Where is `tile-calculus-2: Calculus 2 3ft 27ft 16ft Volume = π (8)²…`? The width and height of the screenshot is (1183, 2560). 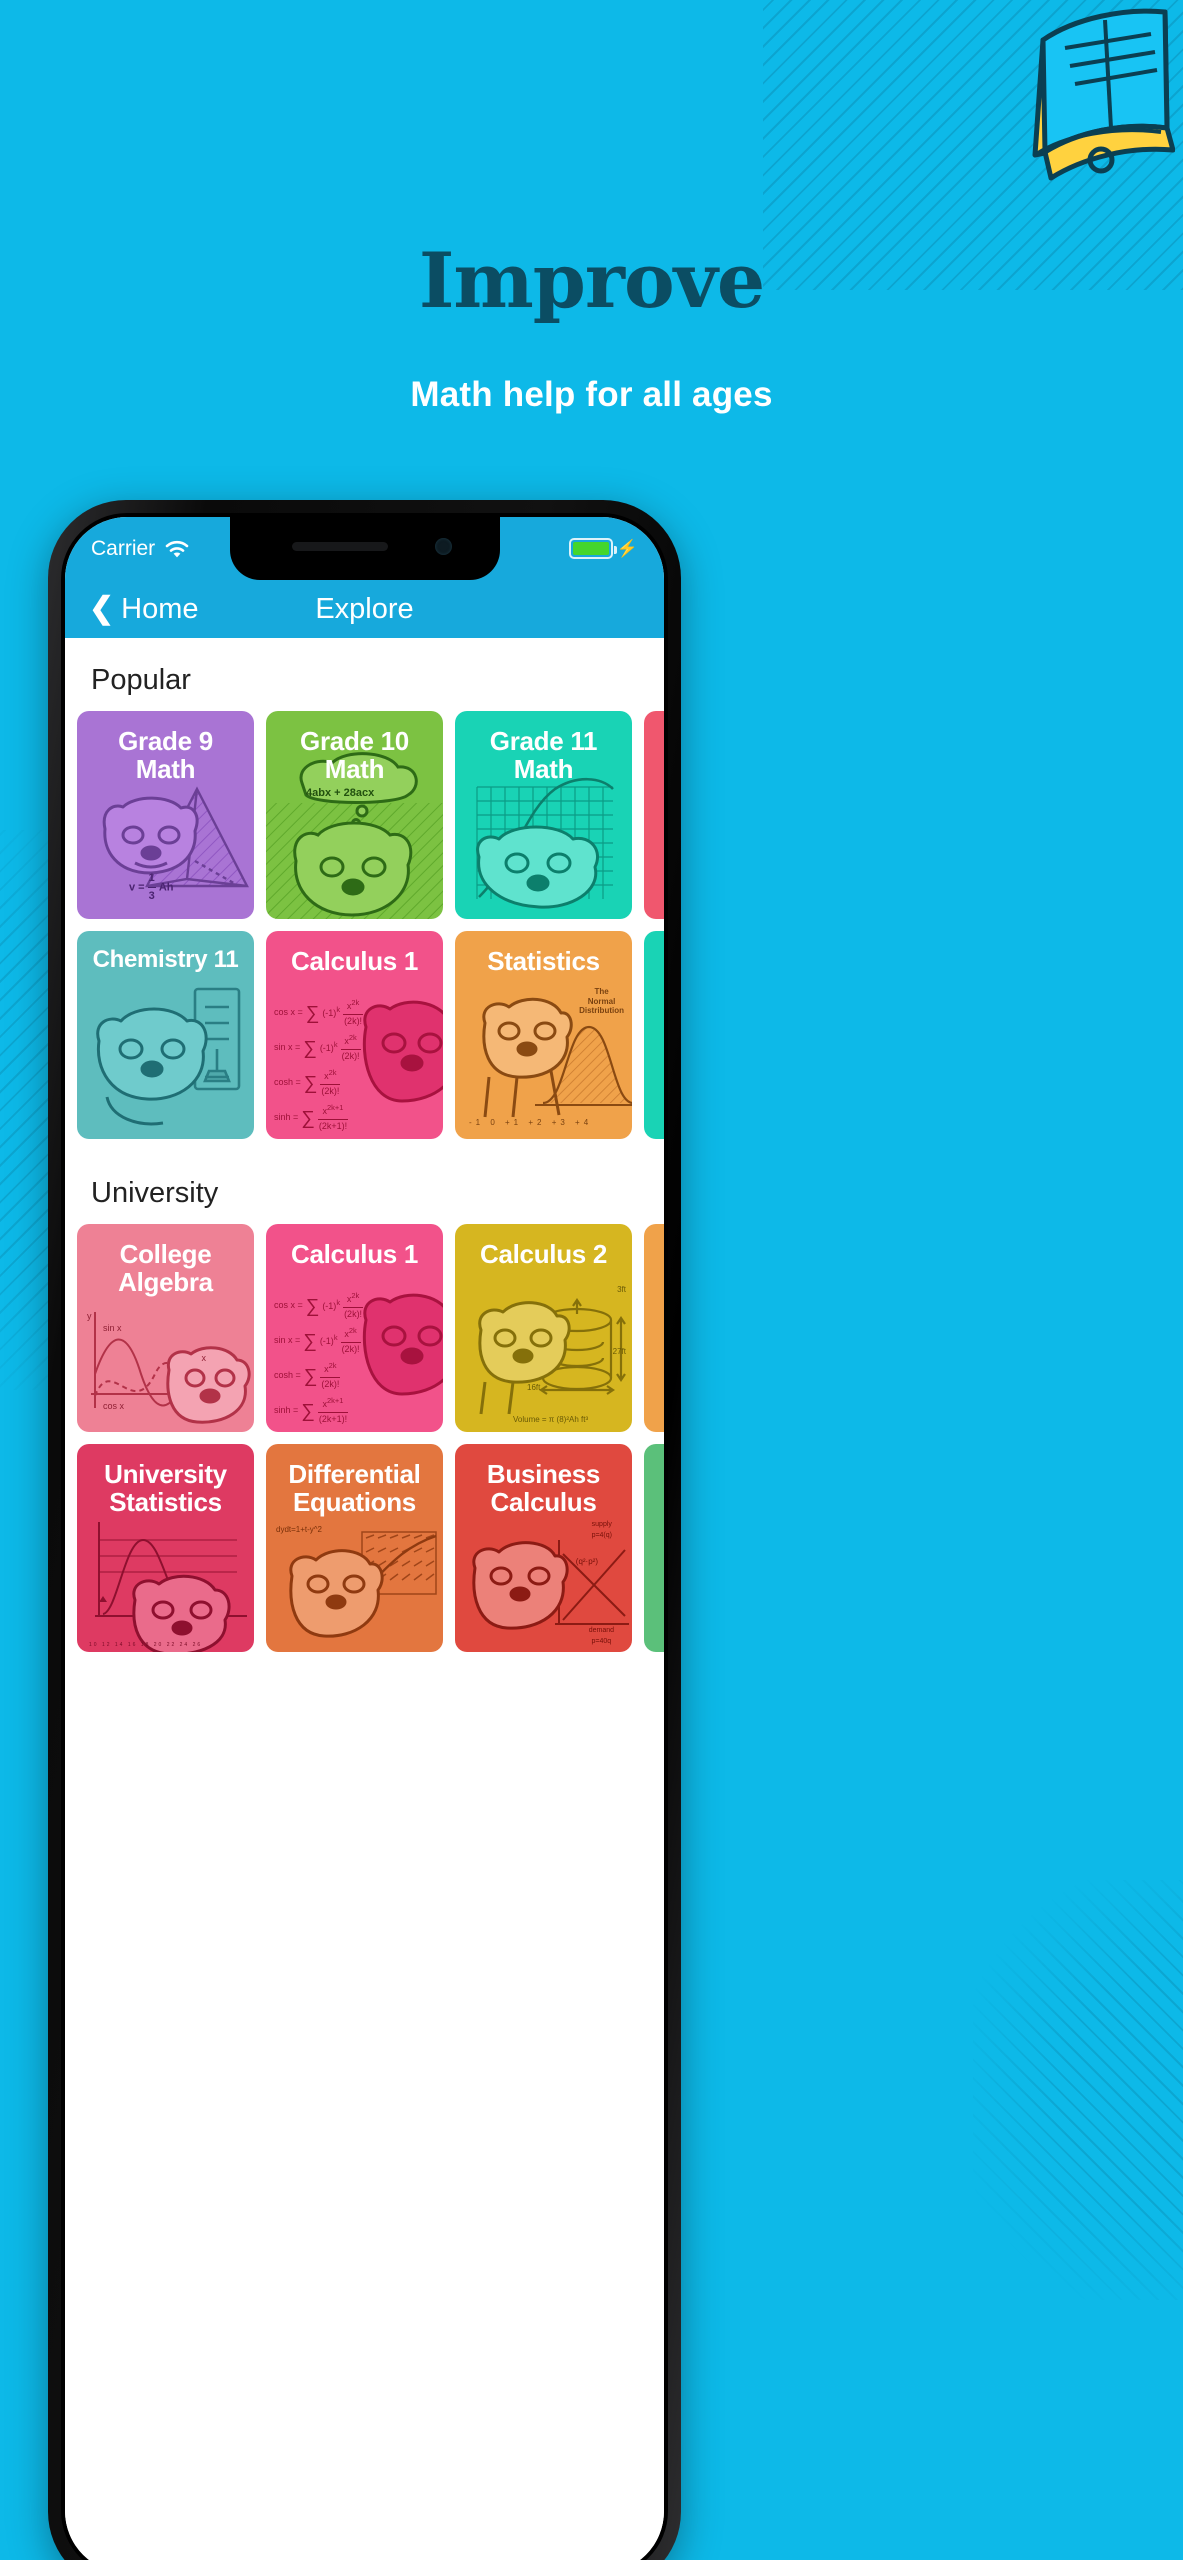
tile-calculus-2: Calculus 2 3ft 27ft 16ft Volume = π (8)²… is located at coordinates (543, 1328).